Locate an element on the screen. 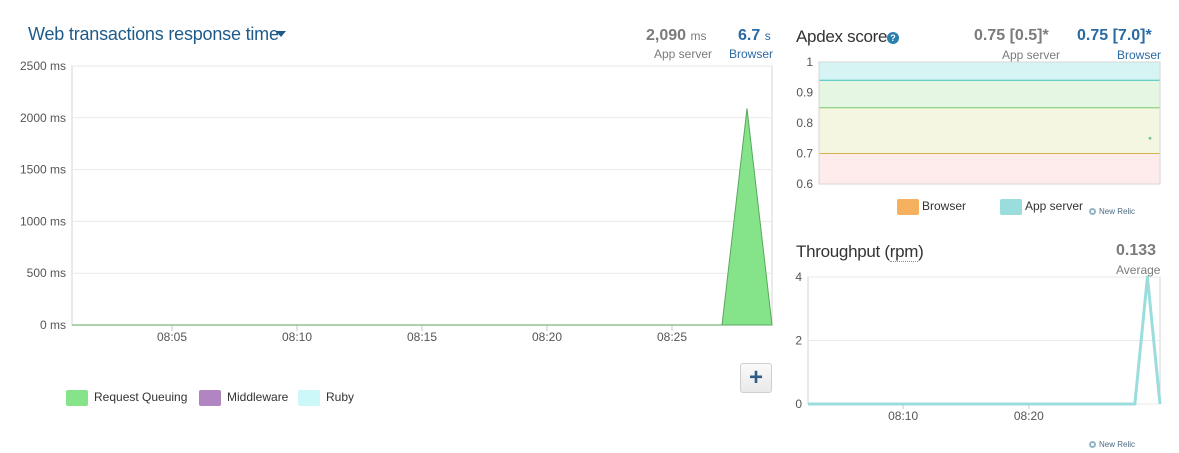 Image resolution: width=1179 pixels, height=453 pixels. throughput-y-tick-label: 0 is located at coordinates (798, 404).